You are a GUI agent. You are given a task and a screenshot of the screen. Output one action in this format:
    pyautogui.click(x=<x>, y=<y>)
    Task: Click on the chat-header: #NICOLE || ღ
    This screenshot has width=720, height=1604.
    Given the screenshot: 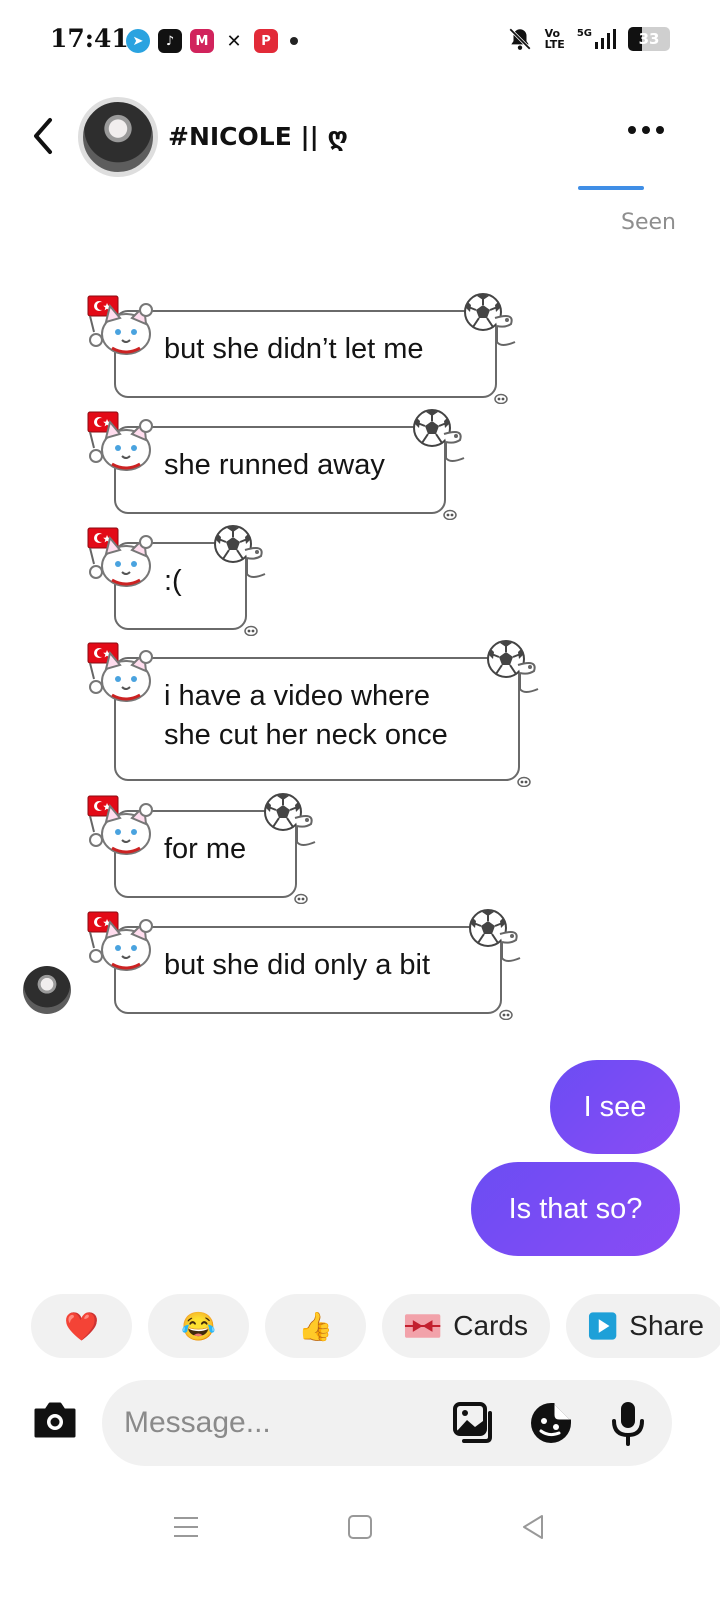 What is the action you would take?
    pyautogui.click(x=360, y=137)
    